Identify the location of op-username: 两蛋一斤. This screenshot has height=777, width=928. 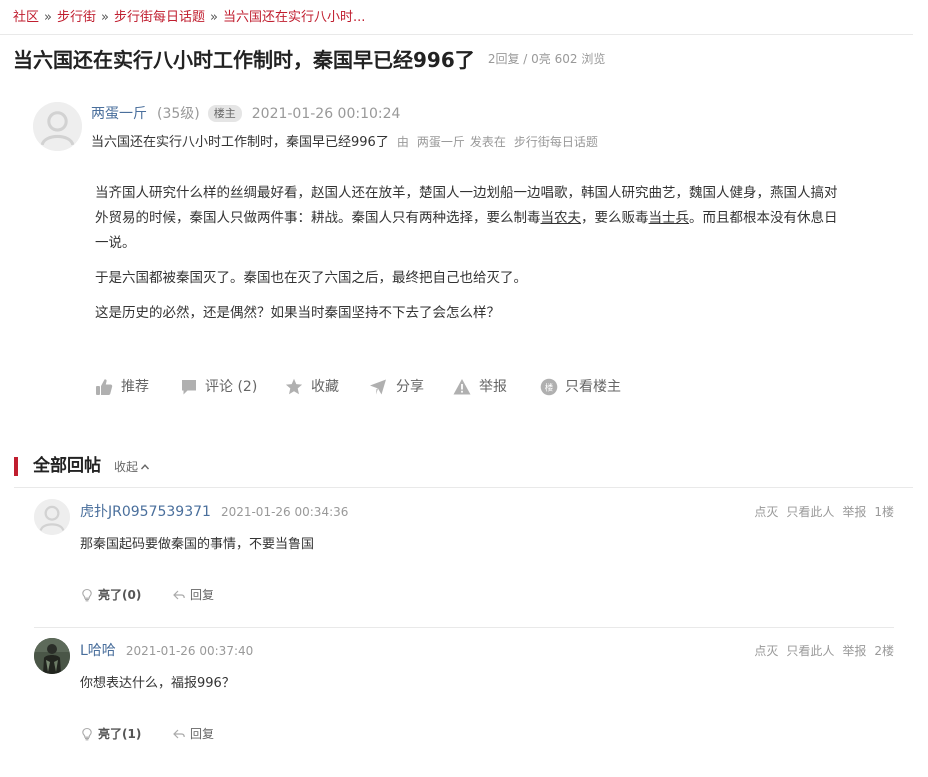
(119, 114).